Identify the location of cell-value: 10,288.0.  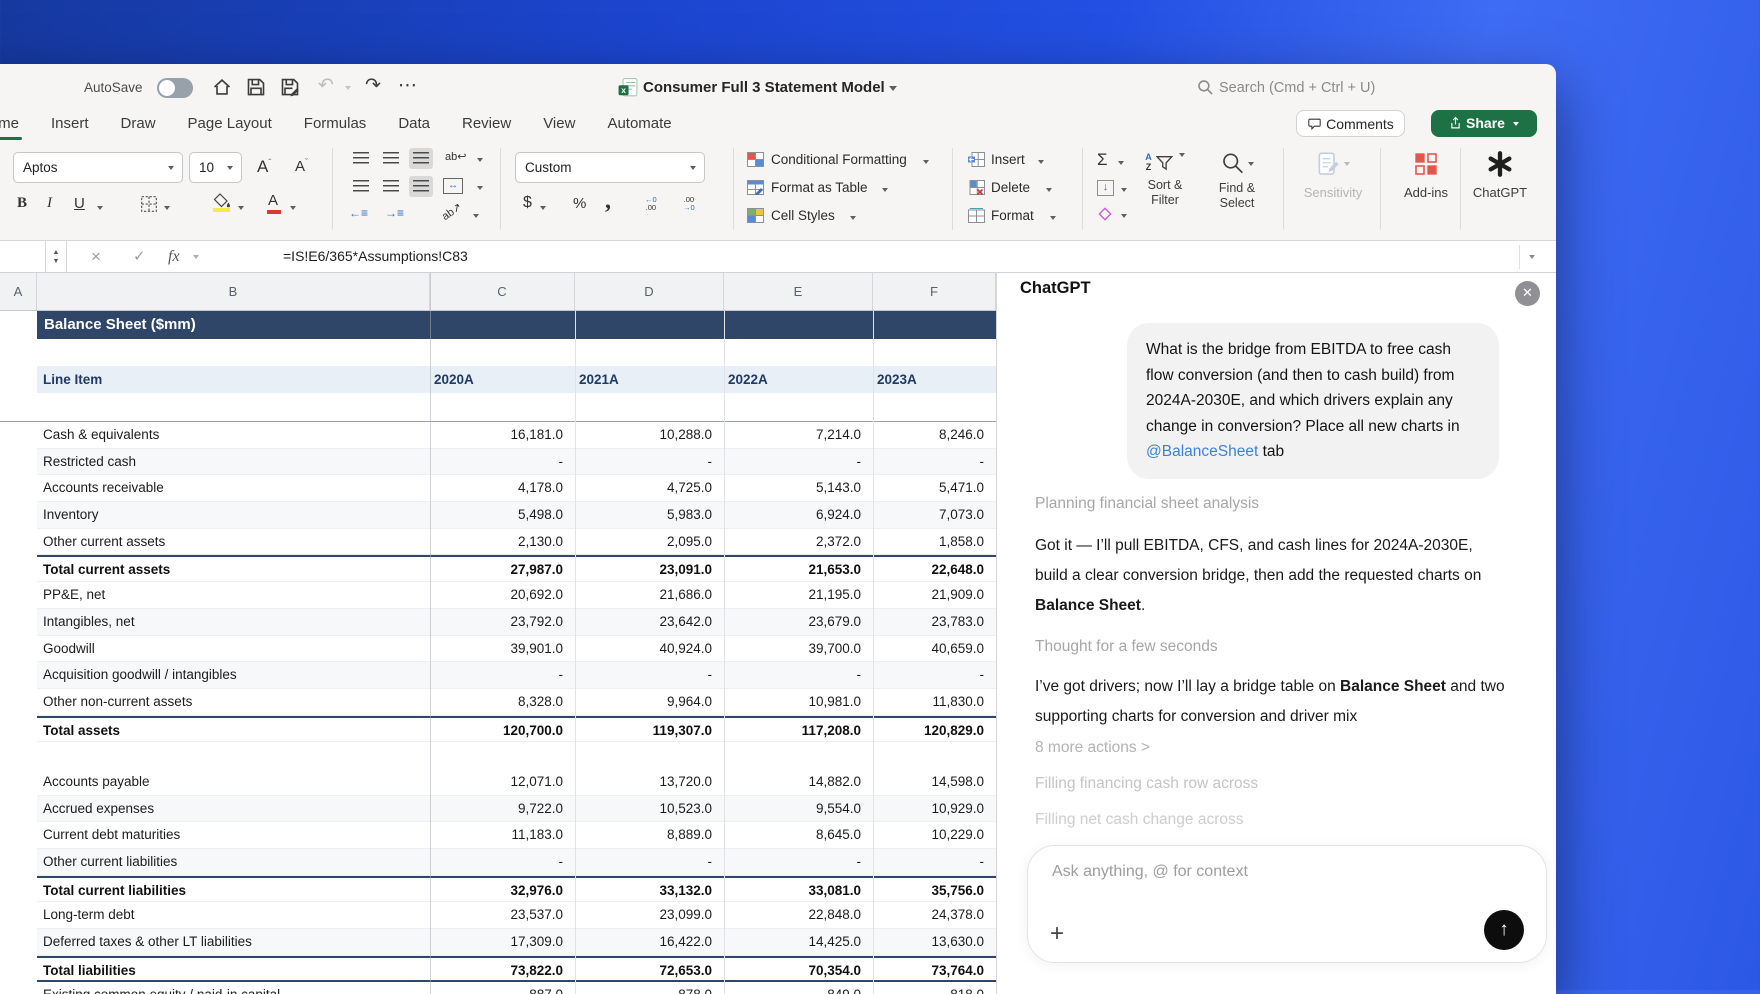
(649, 435).